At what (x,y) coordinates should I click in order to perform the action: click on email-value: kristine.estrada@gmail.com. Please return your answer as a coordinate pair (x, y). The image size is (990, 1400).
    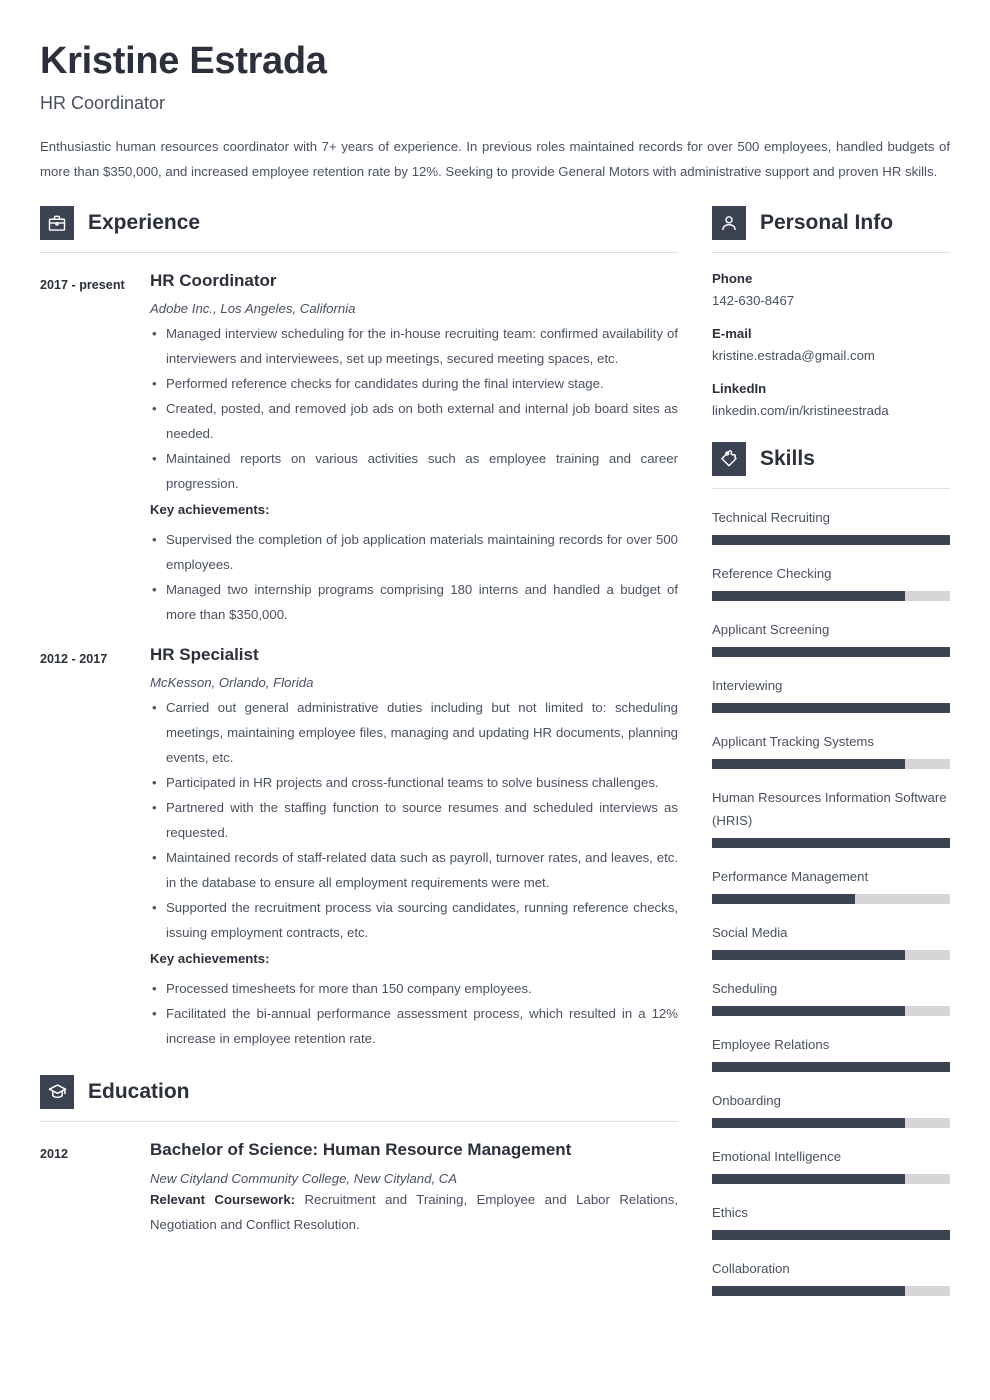
    Looking at the image, I should click on (831, 355).